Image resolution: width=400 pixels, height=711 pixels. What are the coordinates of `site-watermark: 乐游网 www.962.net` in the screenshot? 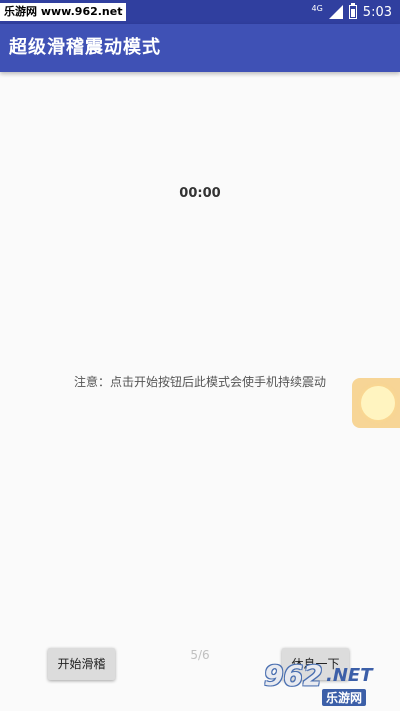 It's located at (63, 12).